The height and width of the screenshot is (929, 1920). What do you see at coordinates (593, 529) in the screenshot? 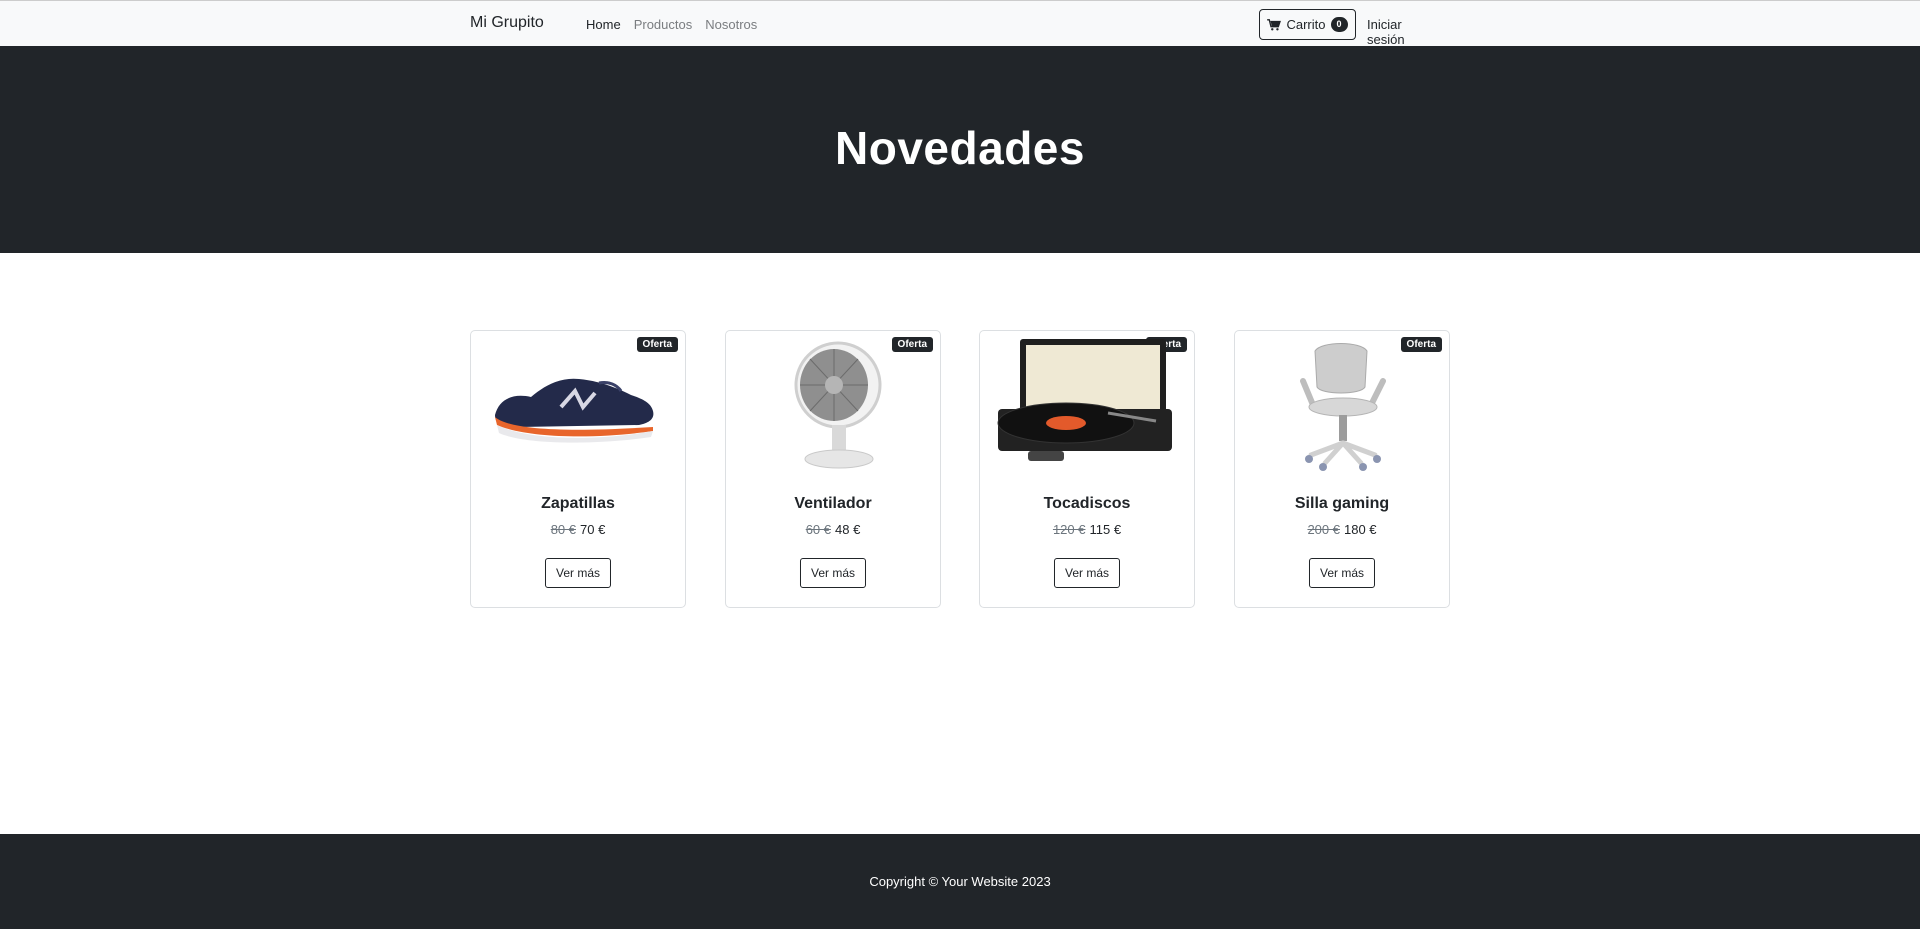
I see `current-price: 70 €` at bounding box center [593, 529].